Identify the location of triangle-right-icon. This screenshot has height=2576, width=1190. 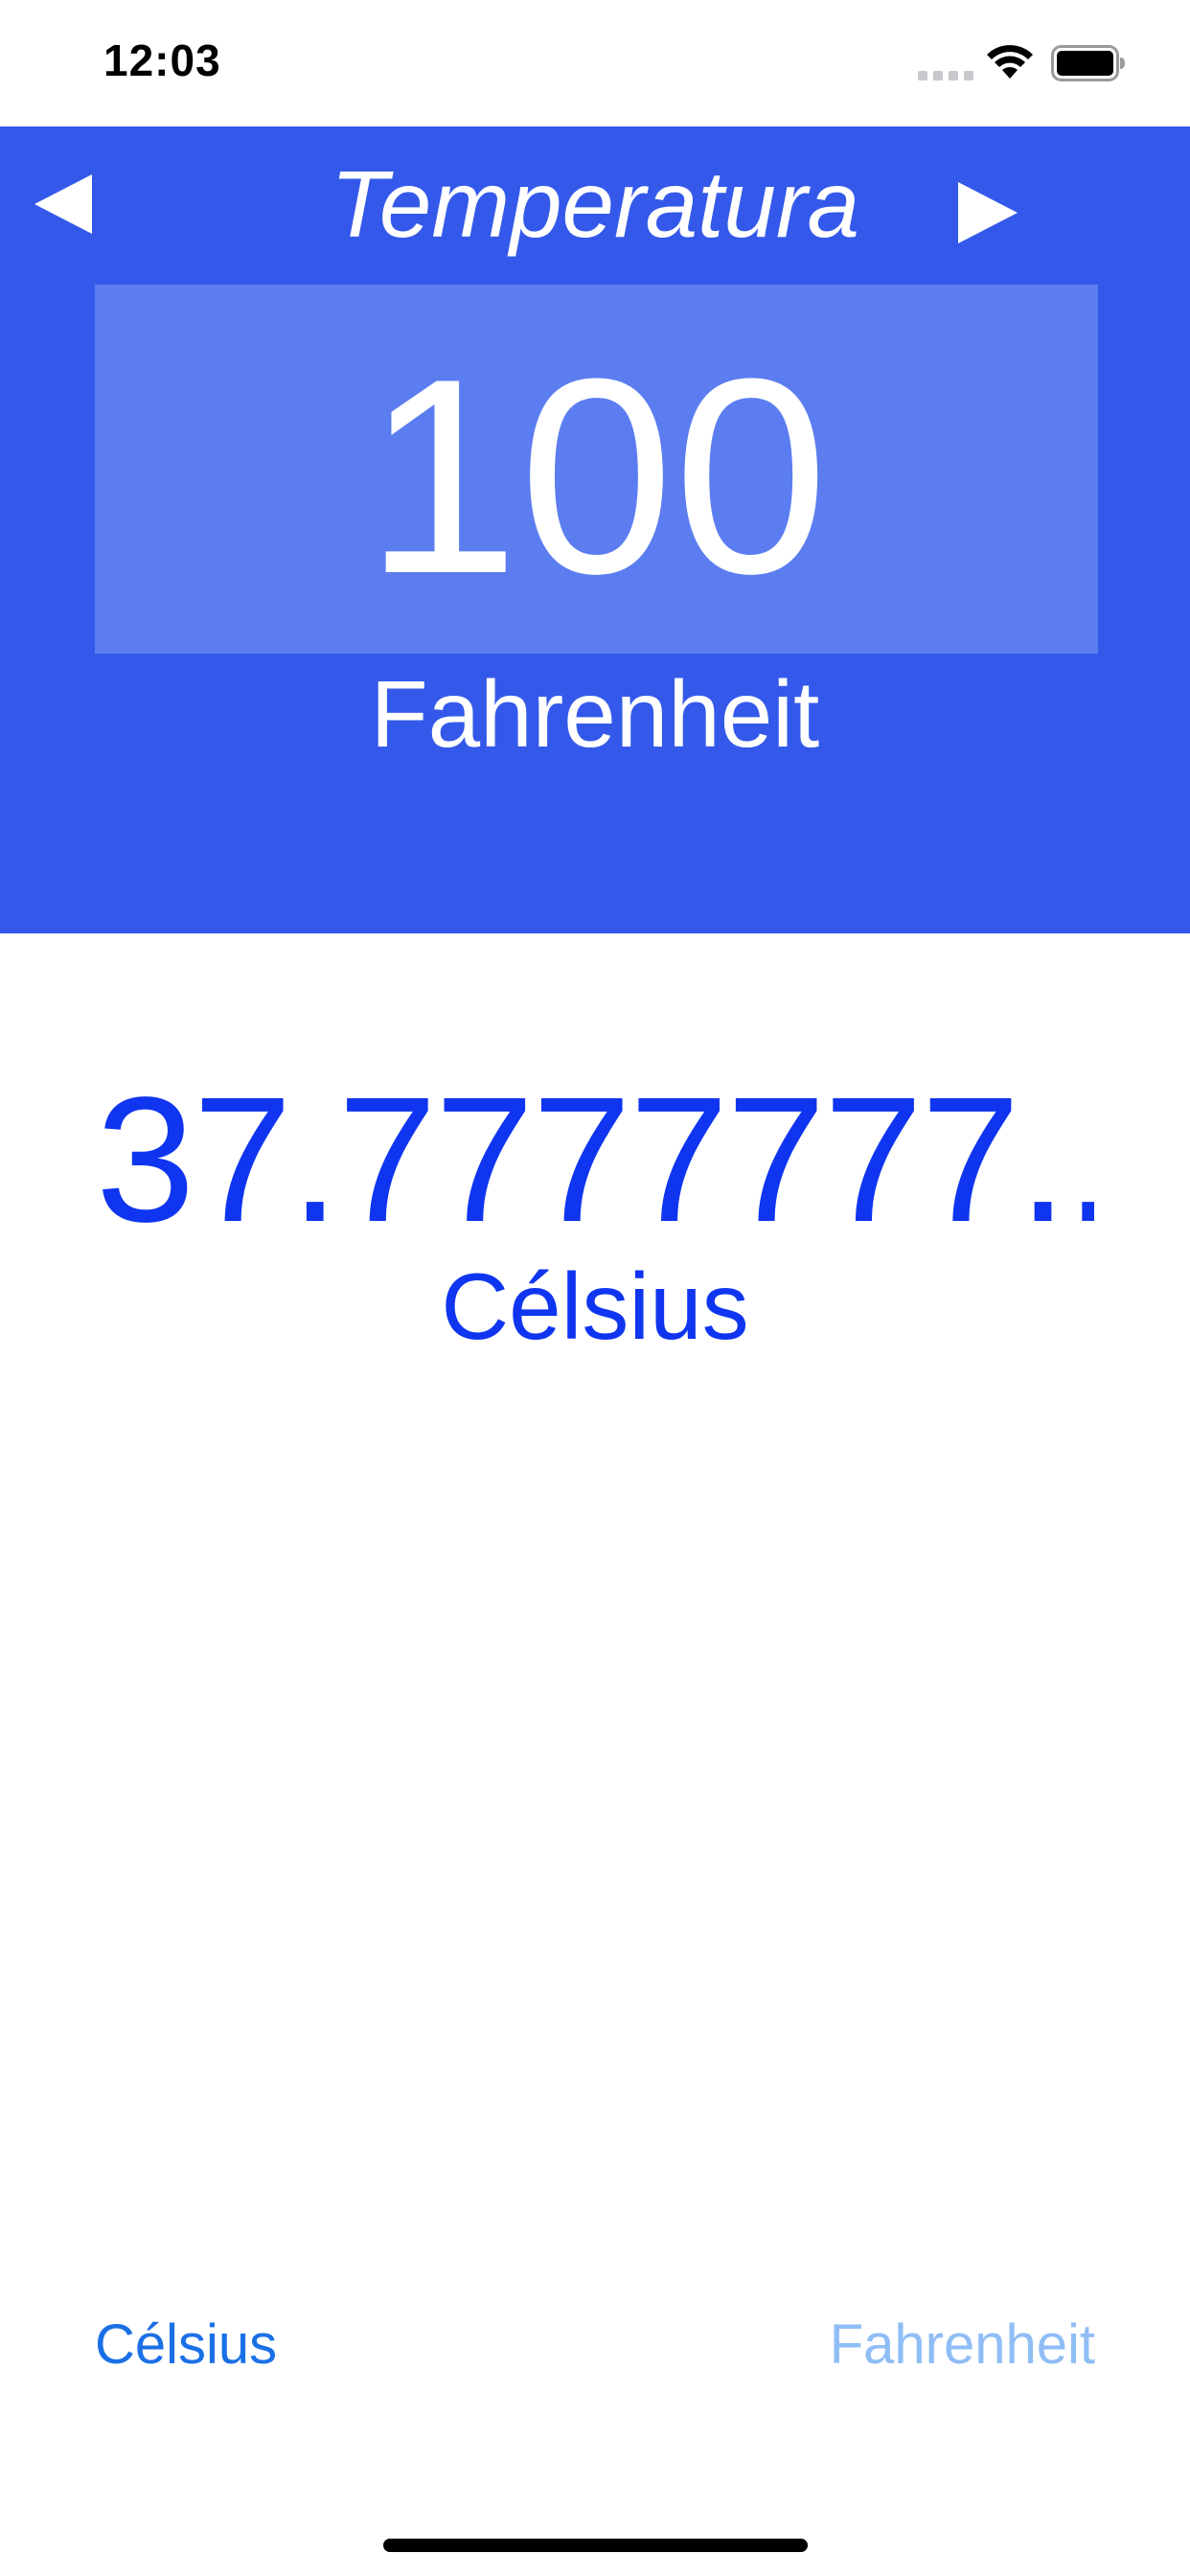
(988, 212).